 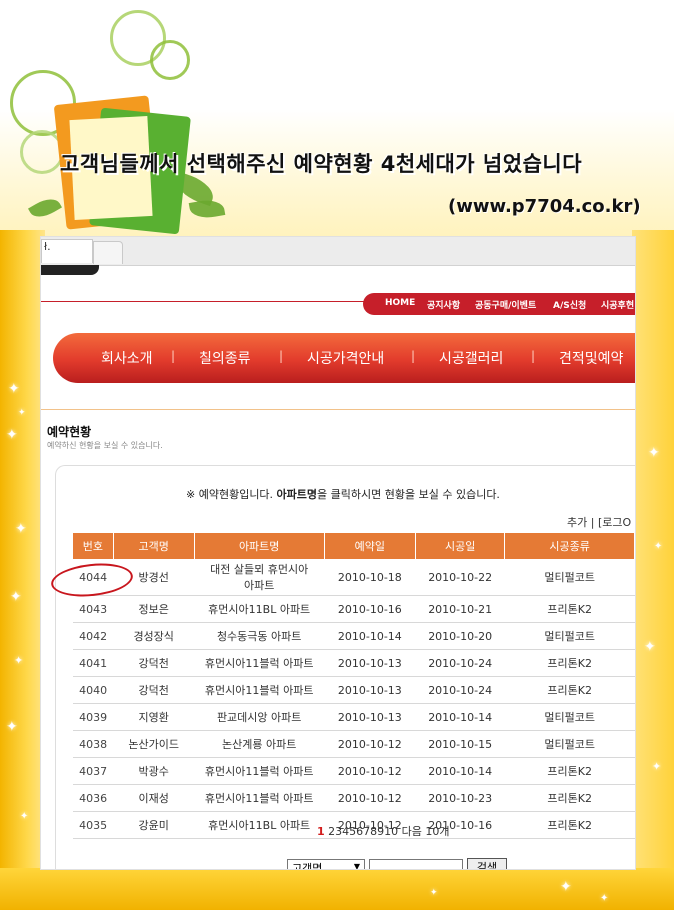 What do you see at coordinates (569, 546) in the screenshot?
I see `col-work-type: 시공종류` at bounding box center [569, 546].